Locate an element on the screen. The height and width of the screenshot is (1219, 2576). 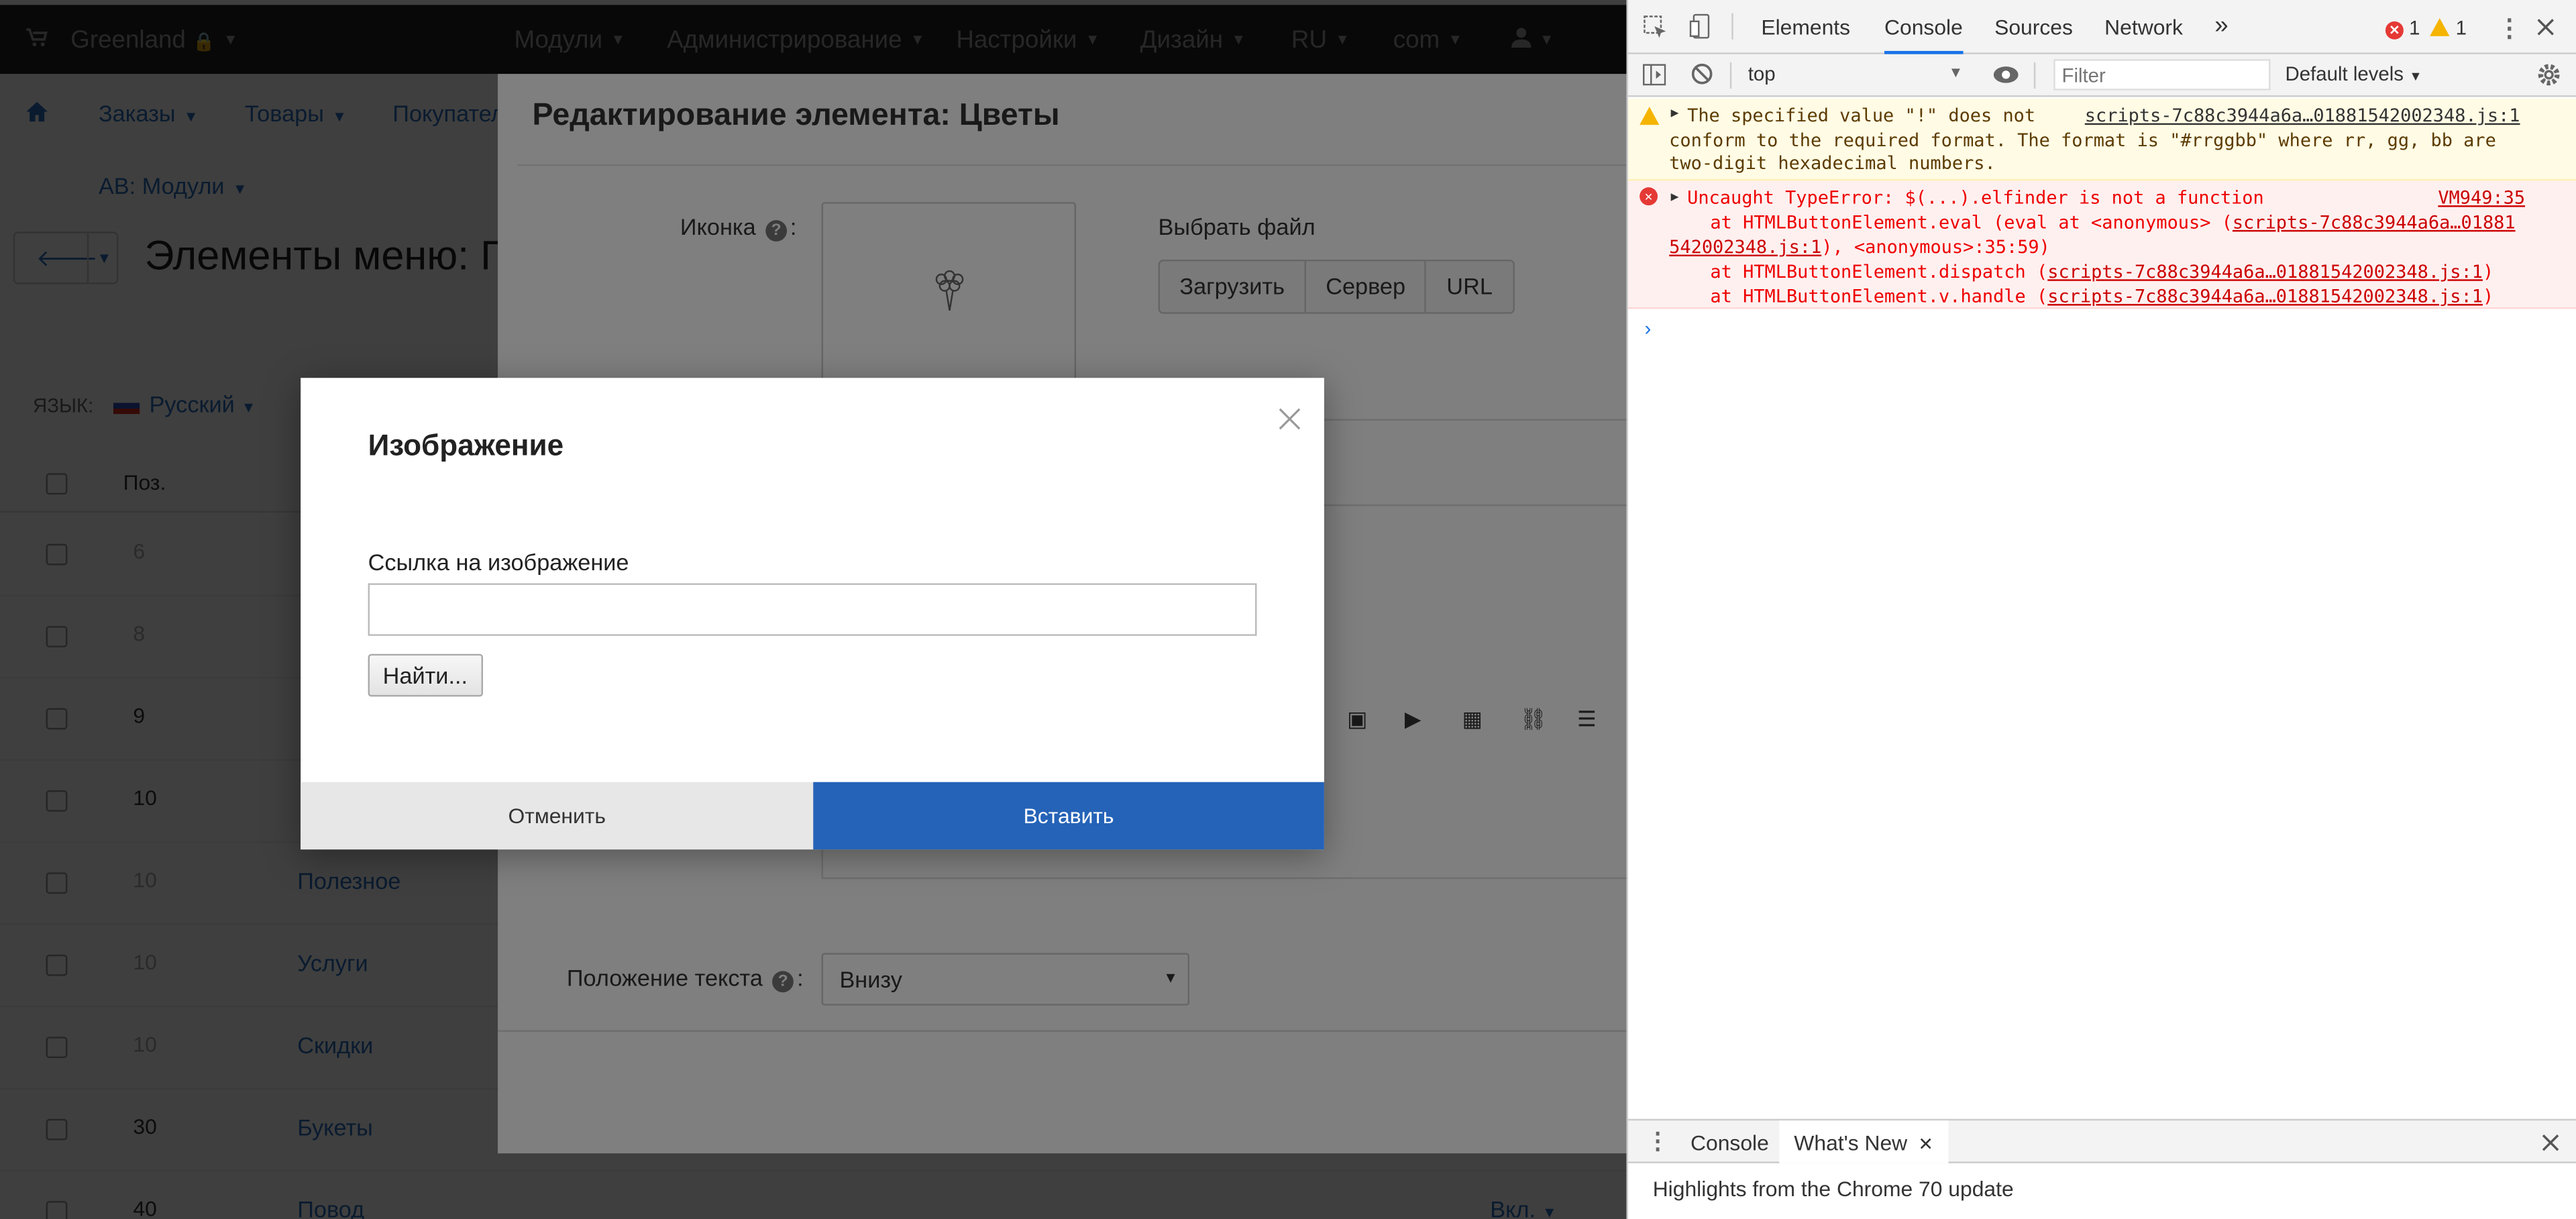
console-filter-input is located at coordinates (2162, 75).